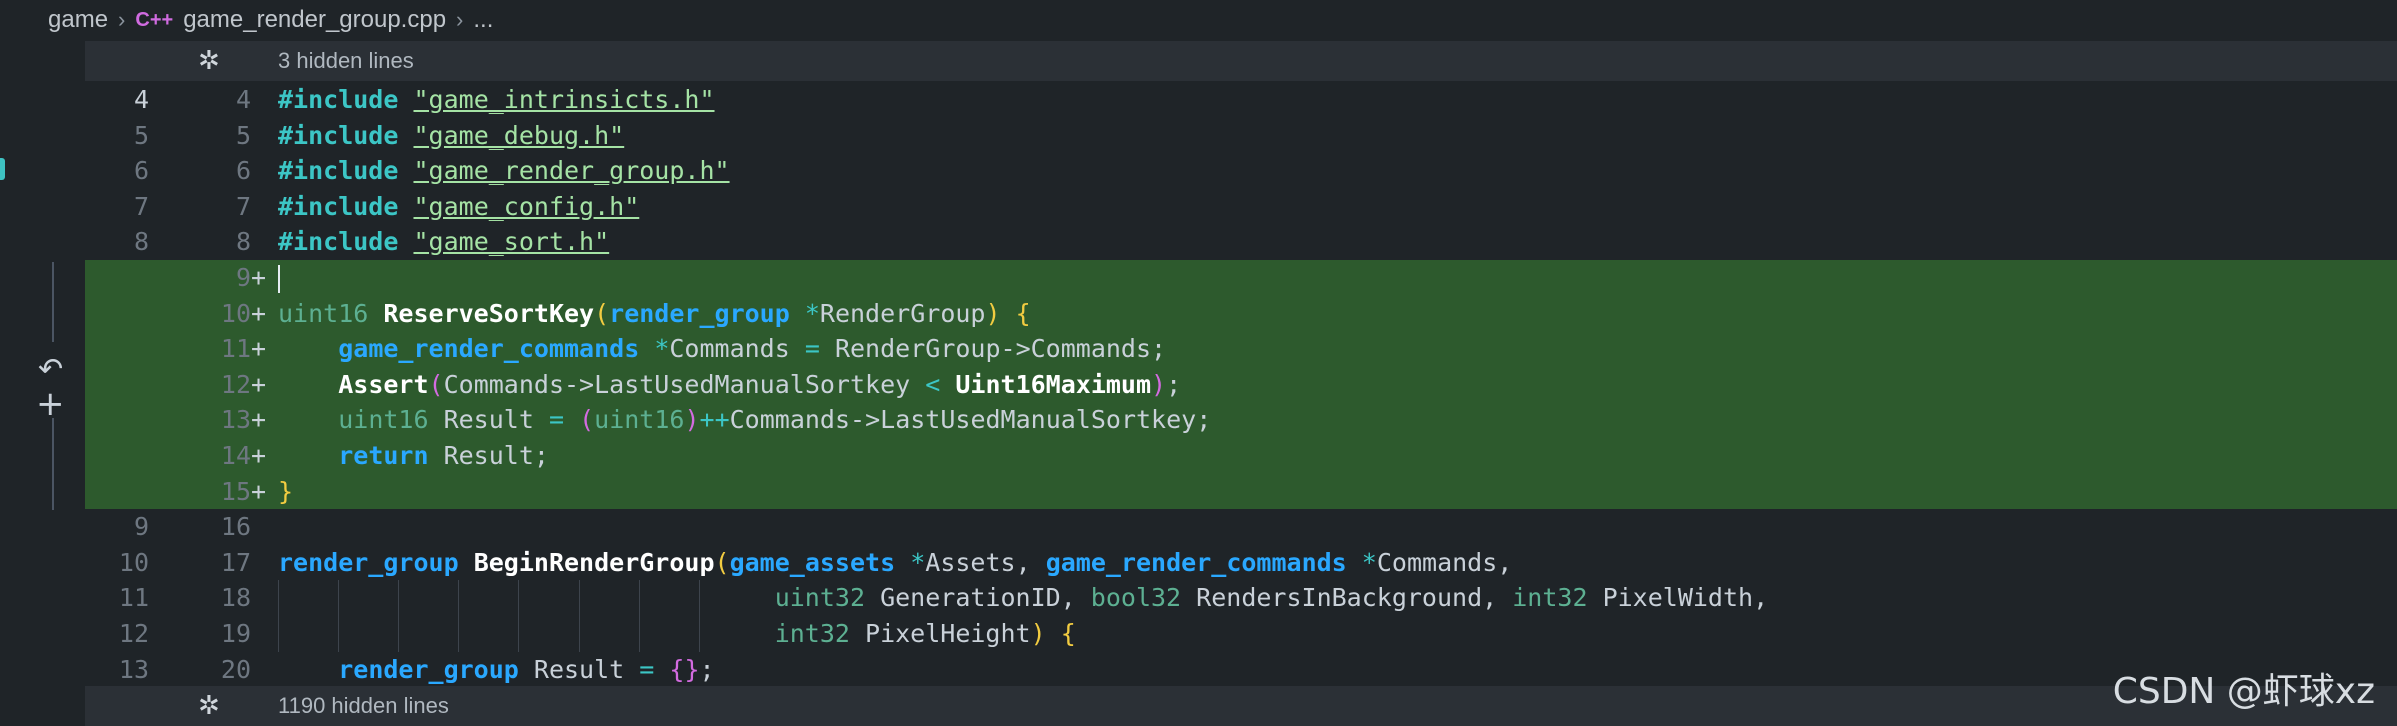 This screenshot has width=2397, height=726. Describe the element at coordinates (243, 99) in the screenshot. I see `new-line-number: 4` at that location.